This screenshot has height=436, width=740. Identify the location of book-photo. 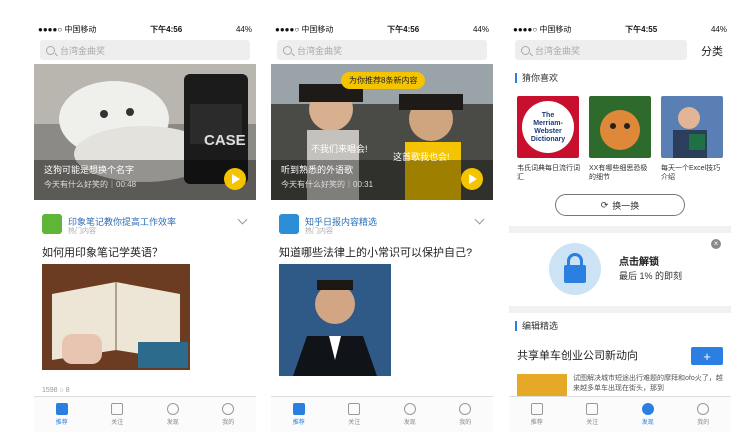
(116, 317).